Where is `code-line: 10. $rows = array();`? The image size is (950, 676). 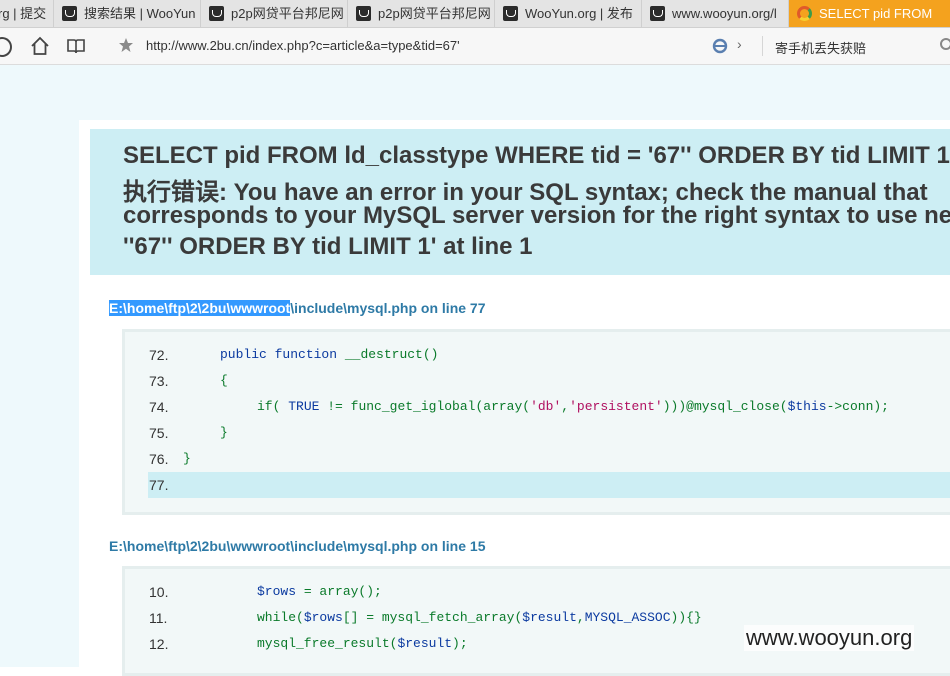
code-line: 10. $rows = array(); is located at coordinates (537, 592).